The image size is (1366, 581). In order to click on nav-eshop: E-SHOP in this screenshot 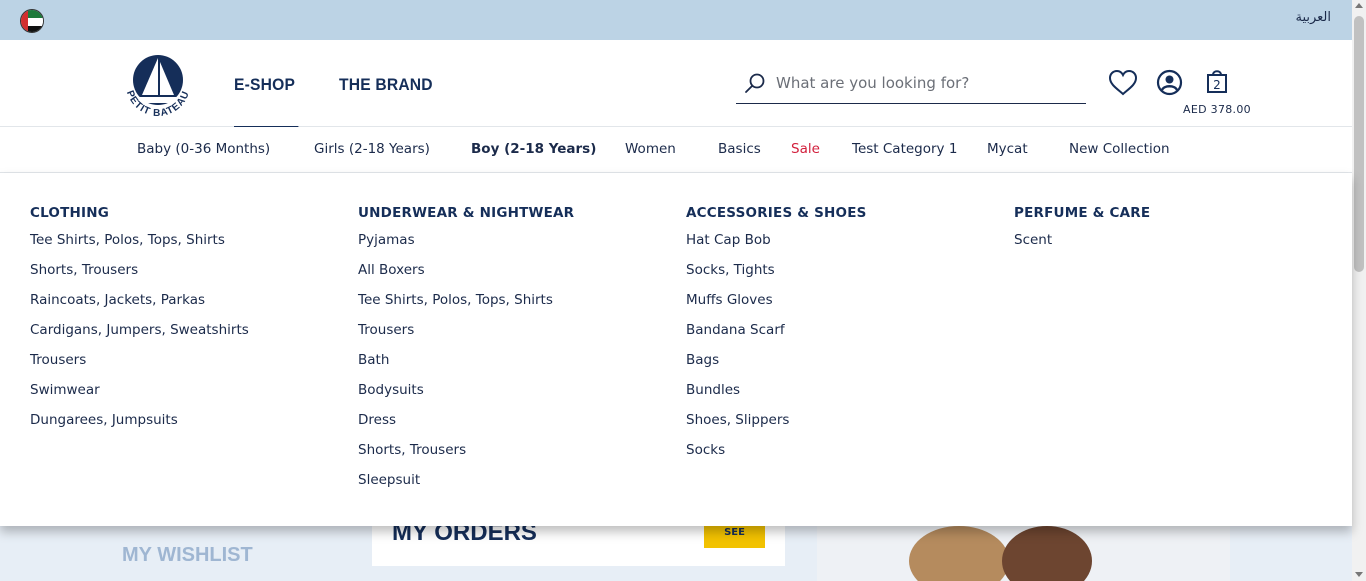, I will do `click(267, 84)`.